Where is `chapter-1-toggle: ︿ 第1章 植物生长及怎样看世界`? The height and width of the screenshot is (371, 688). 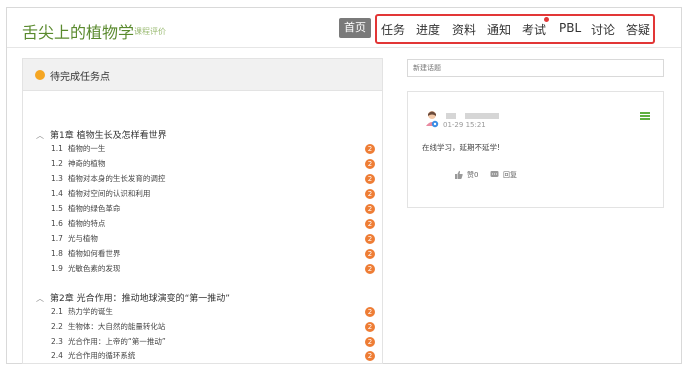 chapter-1-toggle: ︿ 第1章 植物生长及怎样看世界 is located at coordinates (101, 134).